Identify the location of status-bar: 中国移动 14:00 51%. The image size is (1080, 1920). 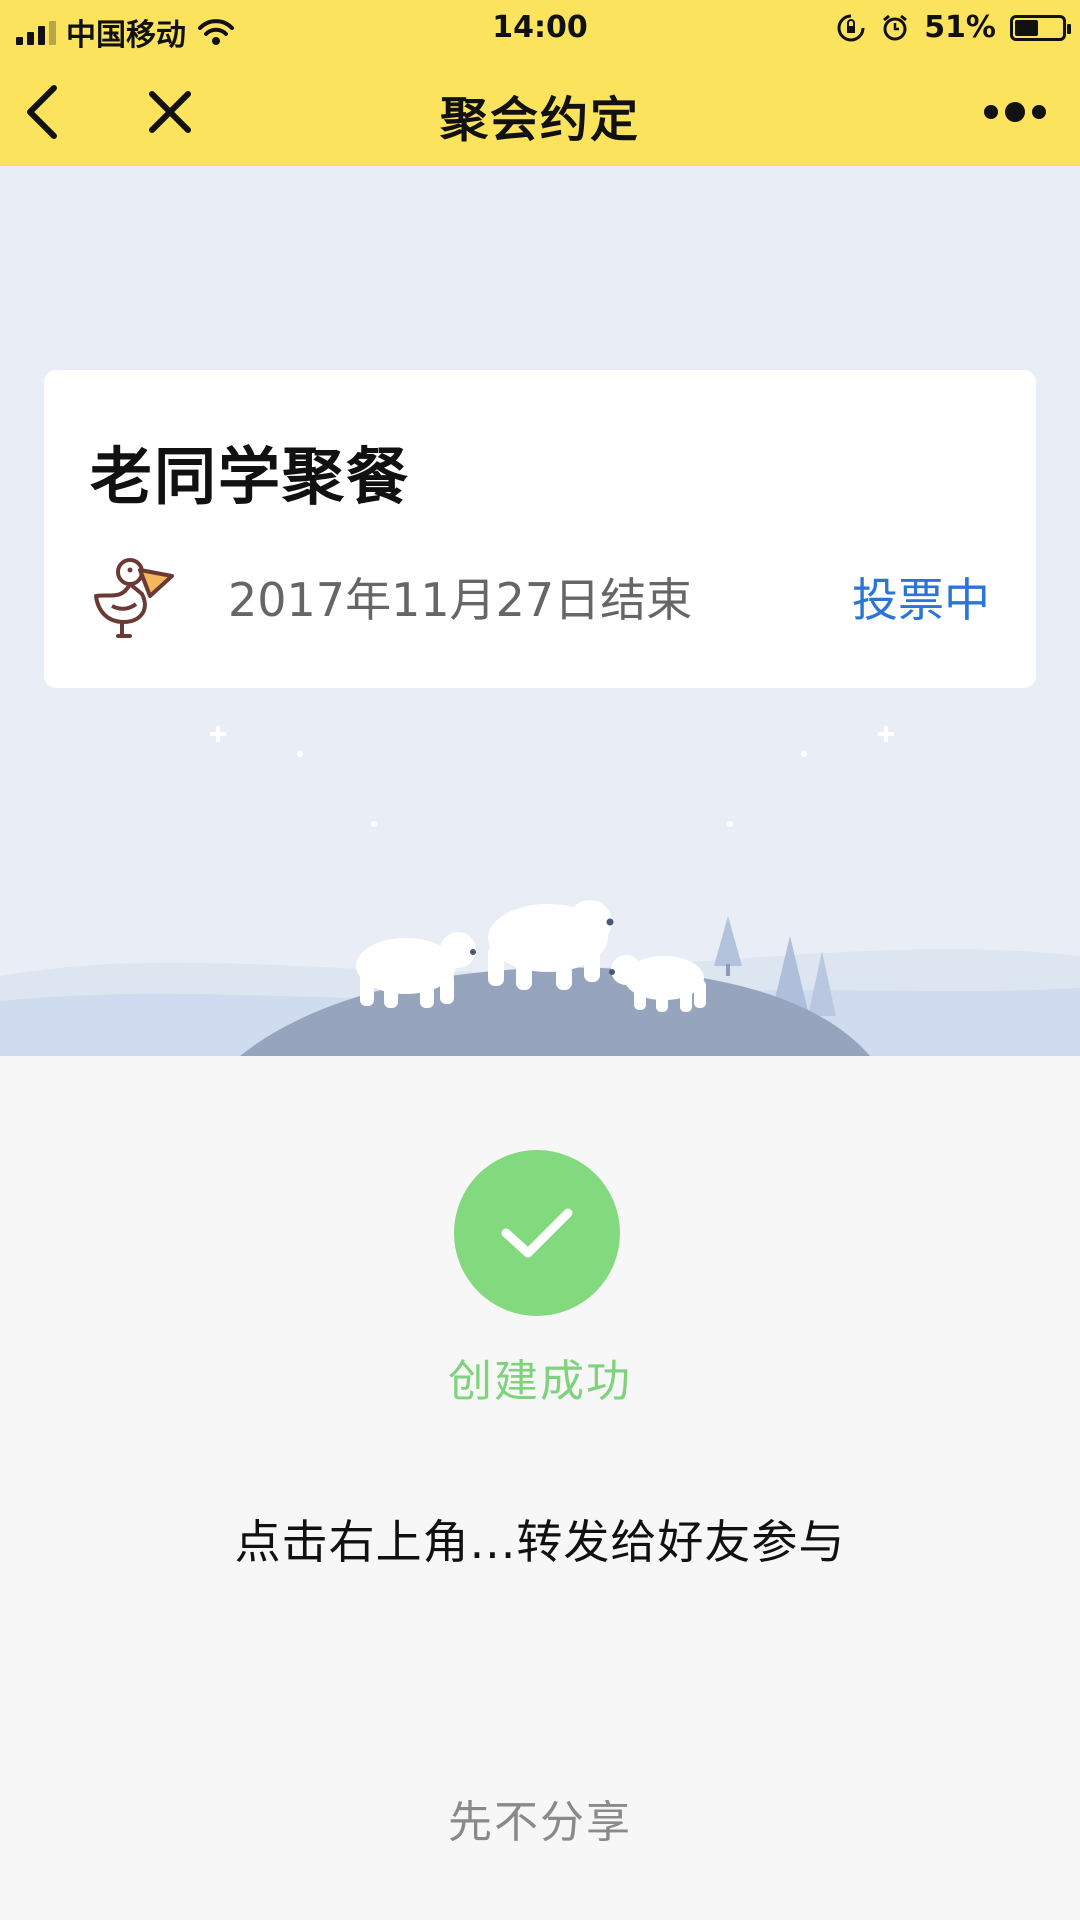
(540, 27).